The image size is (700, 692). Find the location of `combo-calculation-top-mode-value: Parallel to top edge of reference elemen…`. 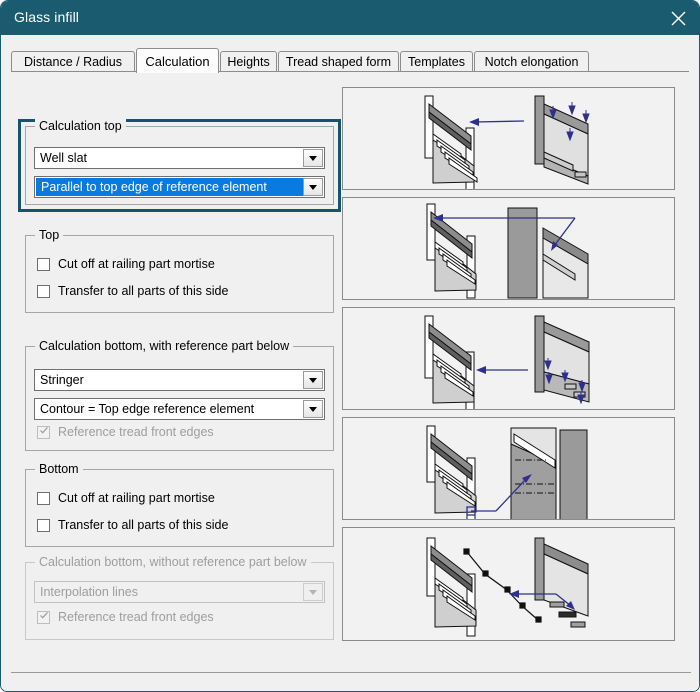

combo-calculation-top-mode-value: Parallel to top edge of reference elemen… is located at coordinates (169, 187).